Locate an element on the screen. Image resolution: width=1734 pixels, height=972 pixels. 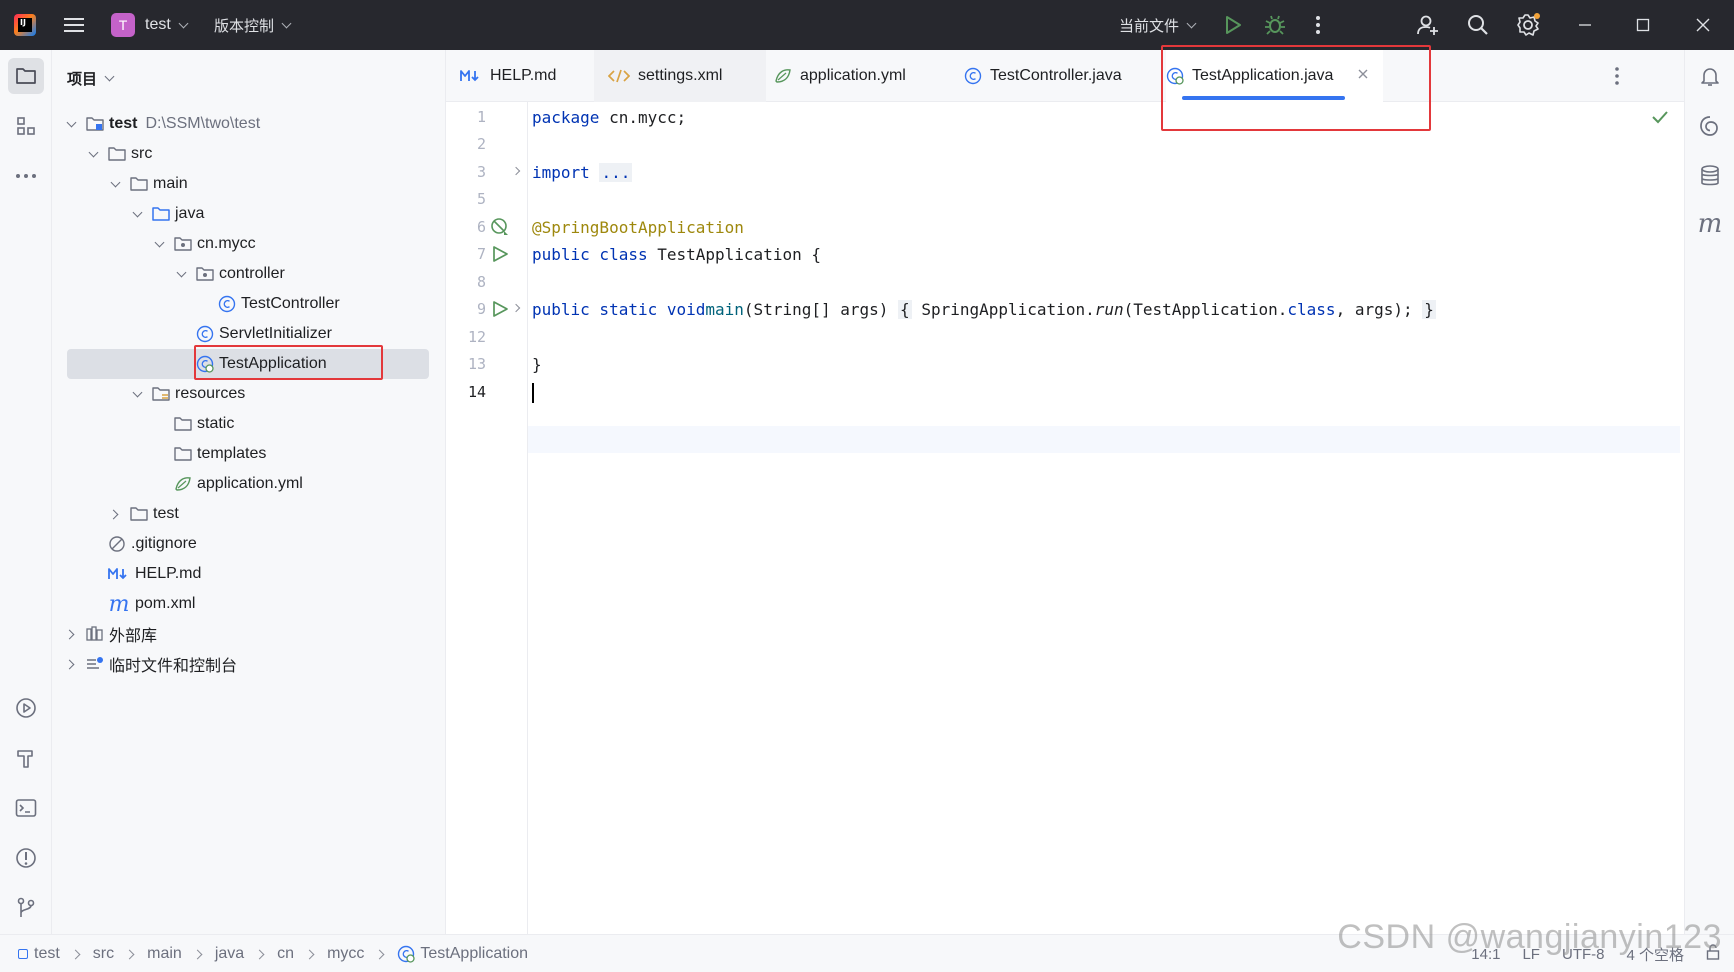
library-icon is located at coordinates (95, 634).